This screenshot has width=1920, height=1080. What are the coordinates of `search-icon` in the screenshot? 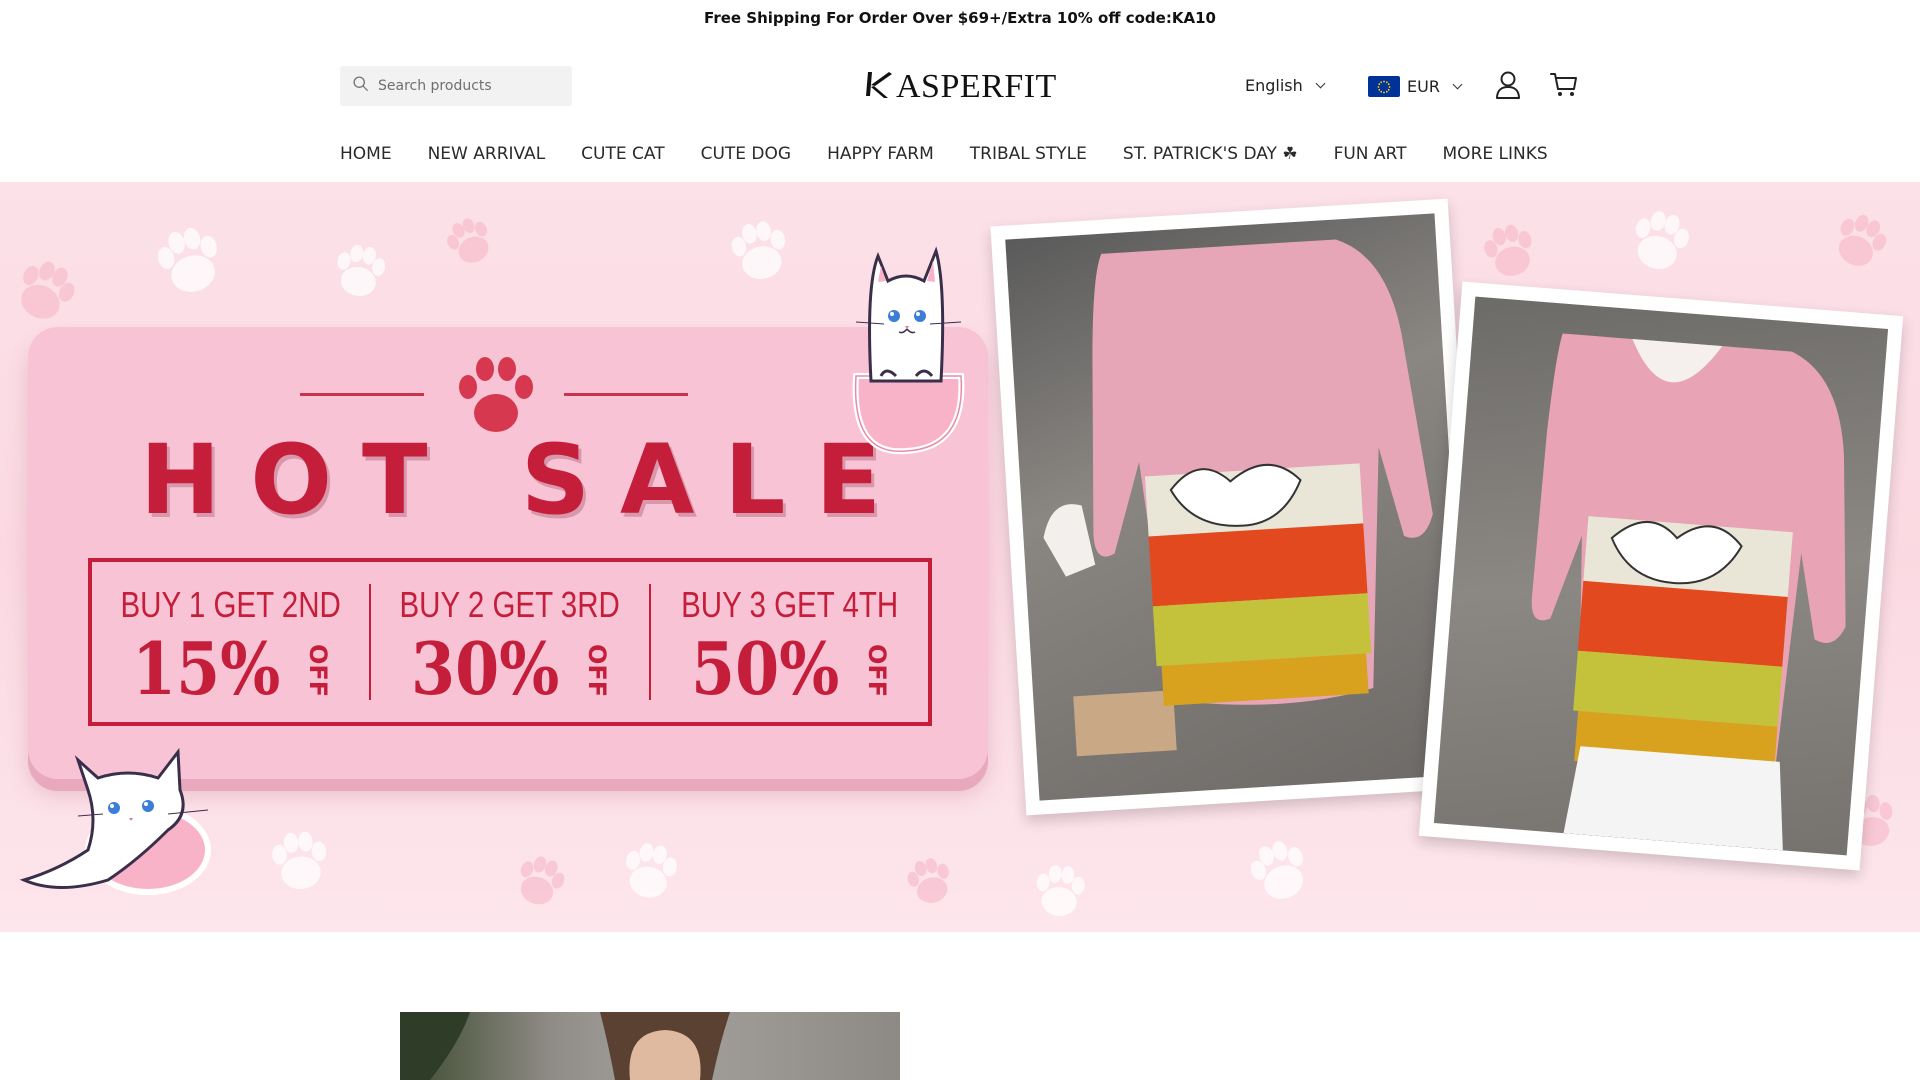 It's located at (360, 86).